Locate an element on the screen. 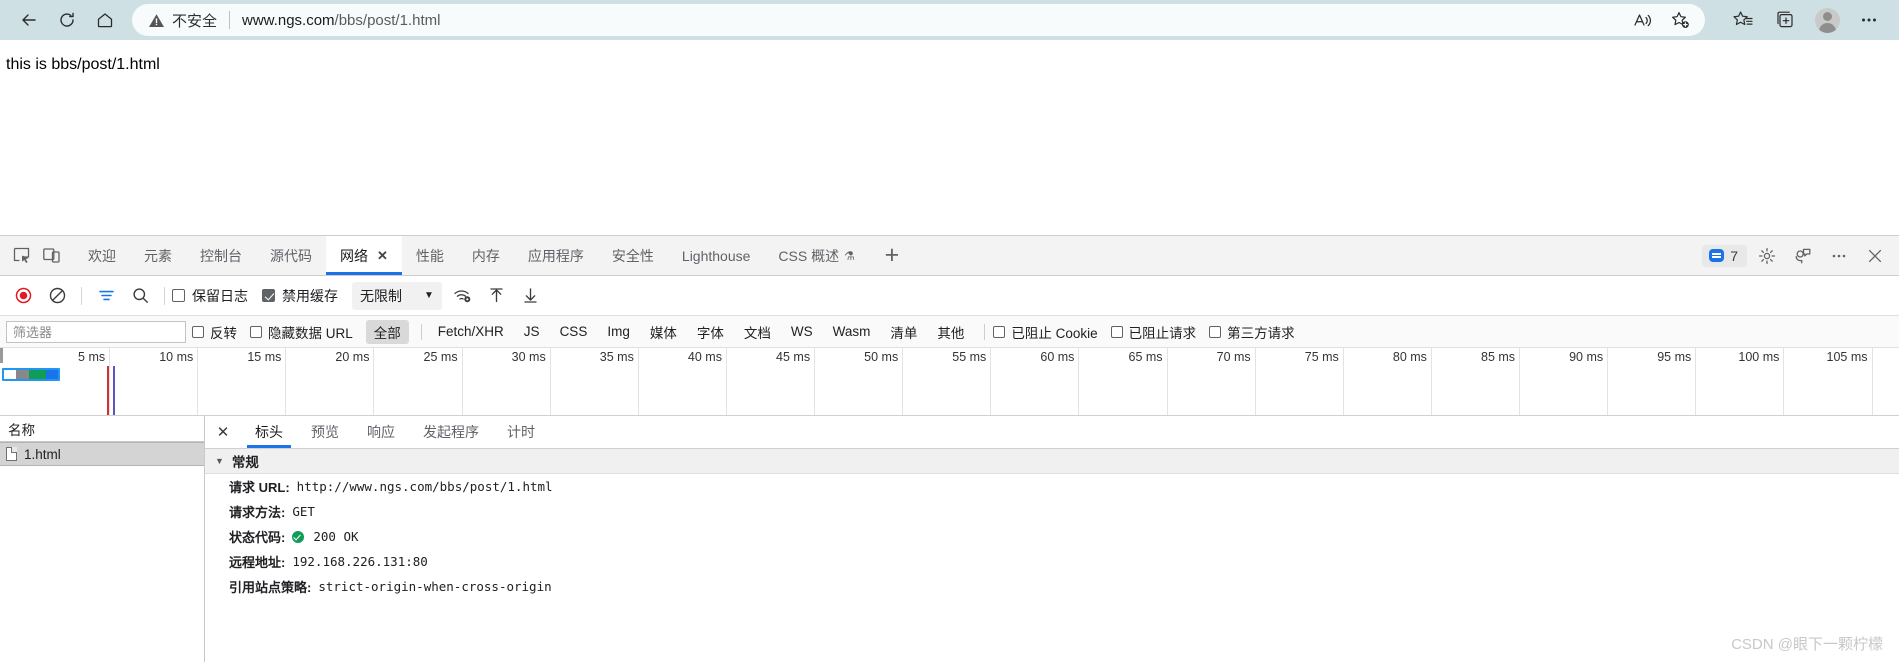  blocked-cookies-checkbox: 已阻止 Cookie is located at coordinates (1045, 332).